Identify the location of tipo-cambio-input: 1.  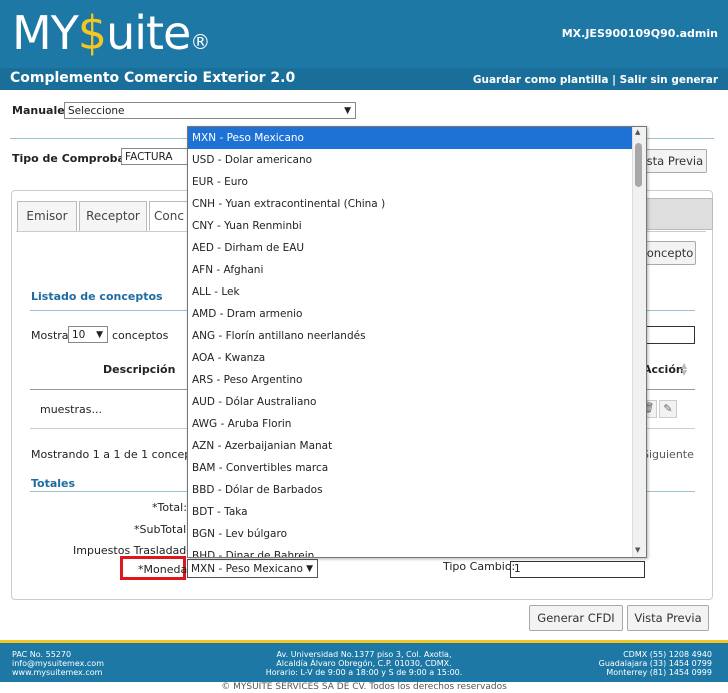
(577, 569).